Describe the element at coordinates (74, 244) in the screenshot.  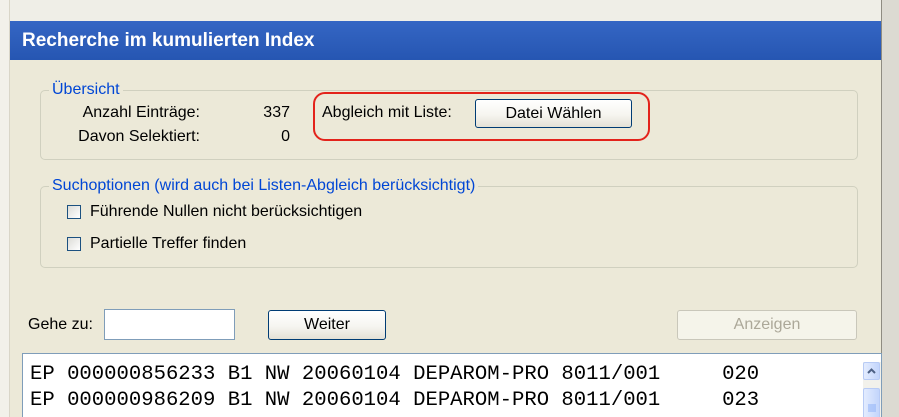
I see `partial-match-checkbox` at that location.